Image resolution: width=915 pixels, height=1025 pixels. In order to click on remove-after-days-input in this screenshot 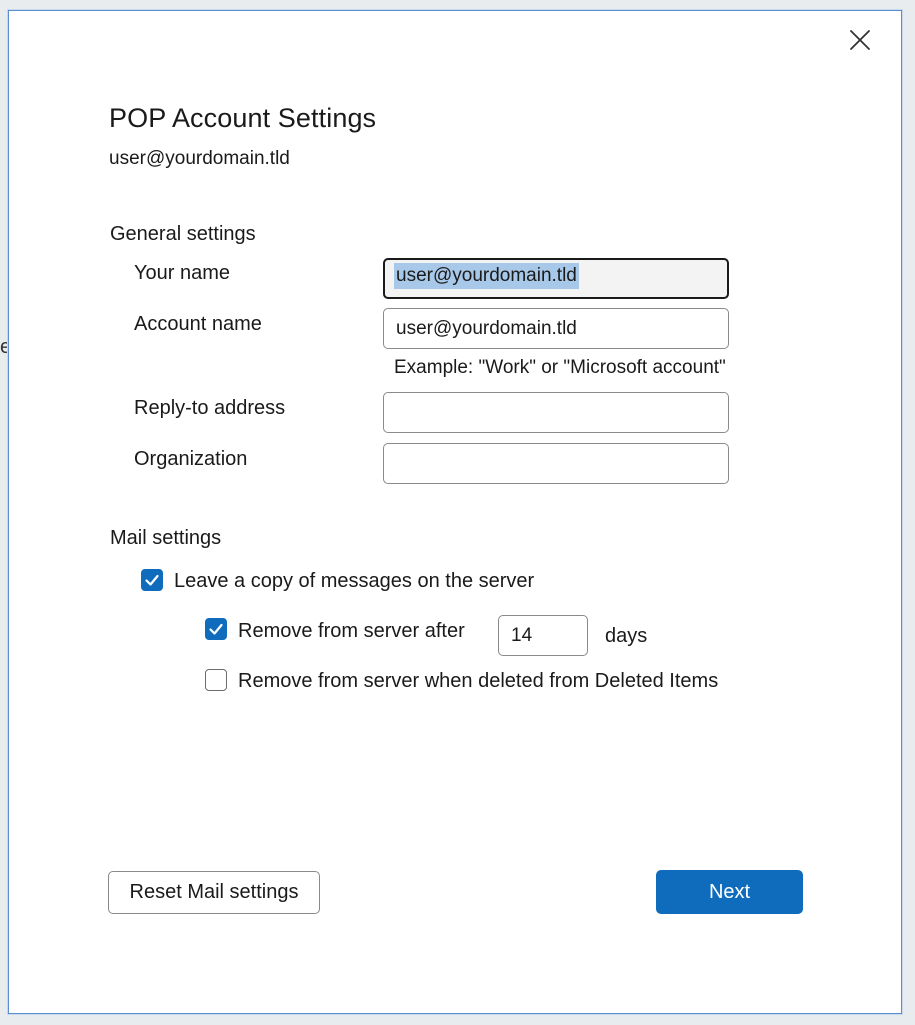, I will do `click(543, 635)`.